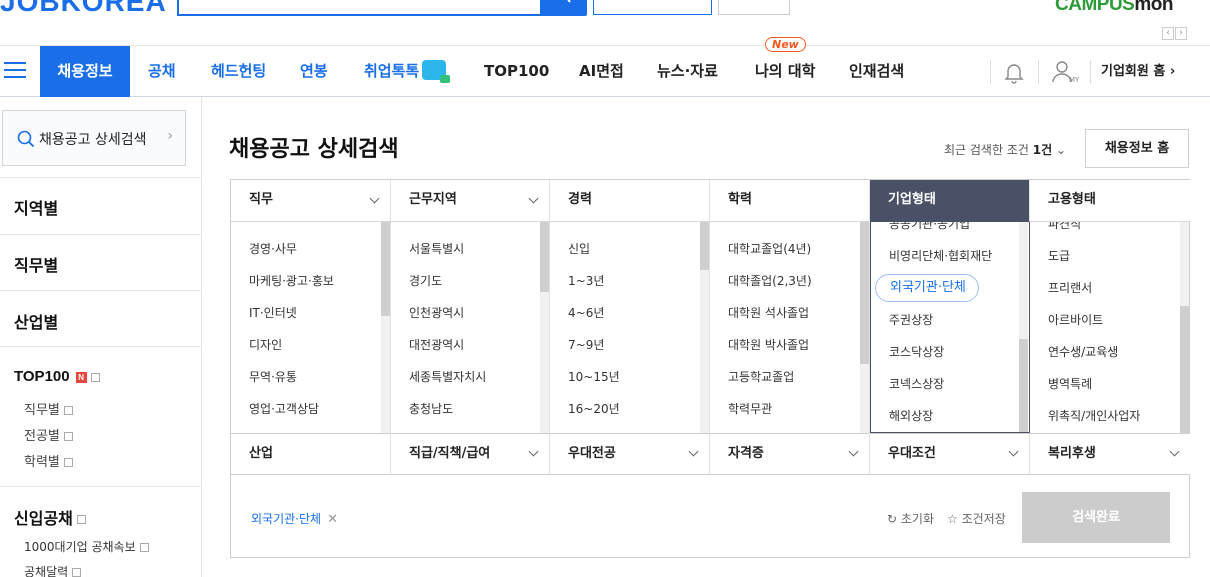 Image resolution: width=1210 pixels, height=577 pixels. What do you see at coordinates (311, 454) in the screenshot?
I see `filter-industry: 산업` at bounding box center [311, 454].